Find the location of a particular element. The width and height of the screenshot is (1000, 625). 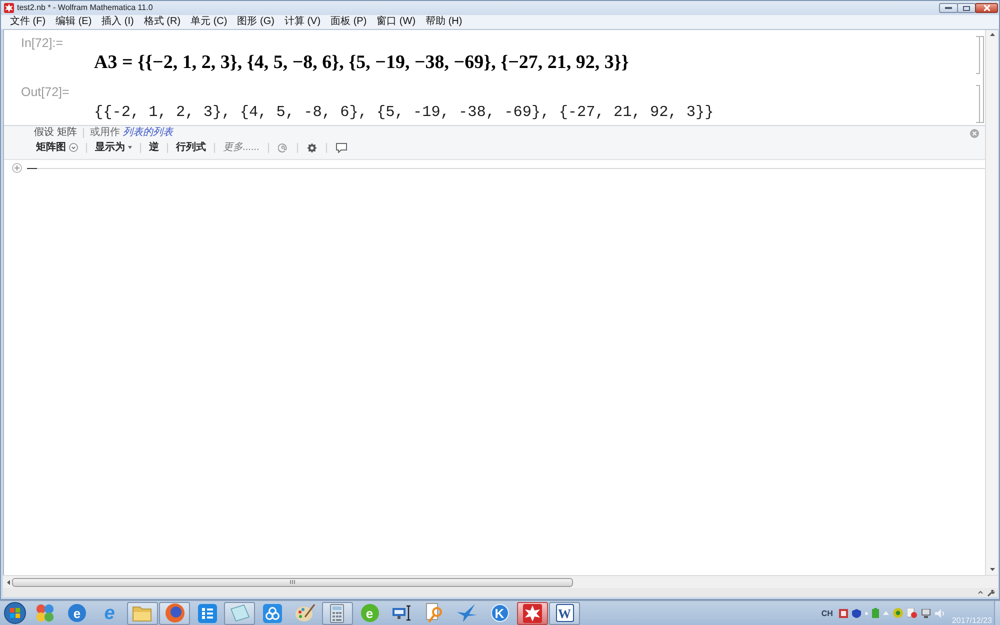

minimize-icon is located at coordinates (948, 8).